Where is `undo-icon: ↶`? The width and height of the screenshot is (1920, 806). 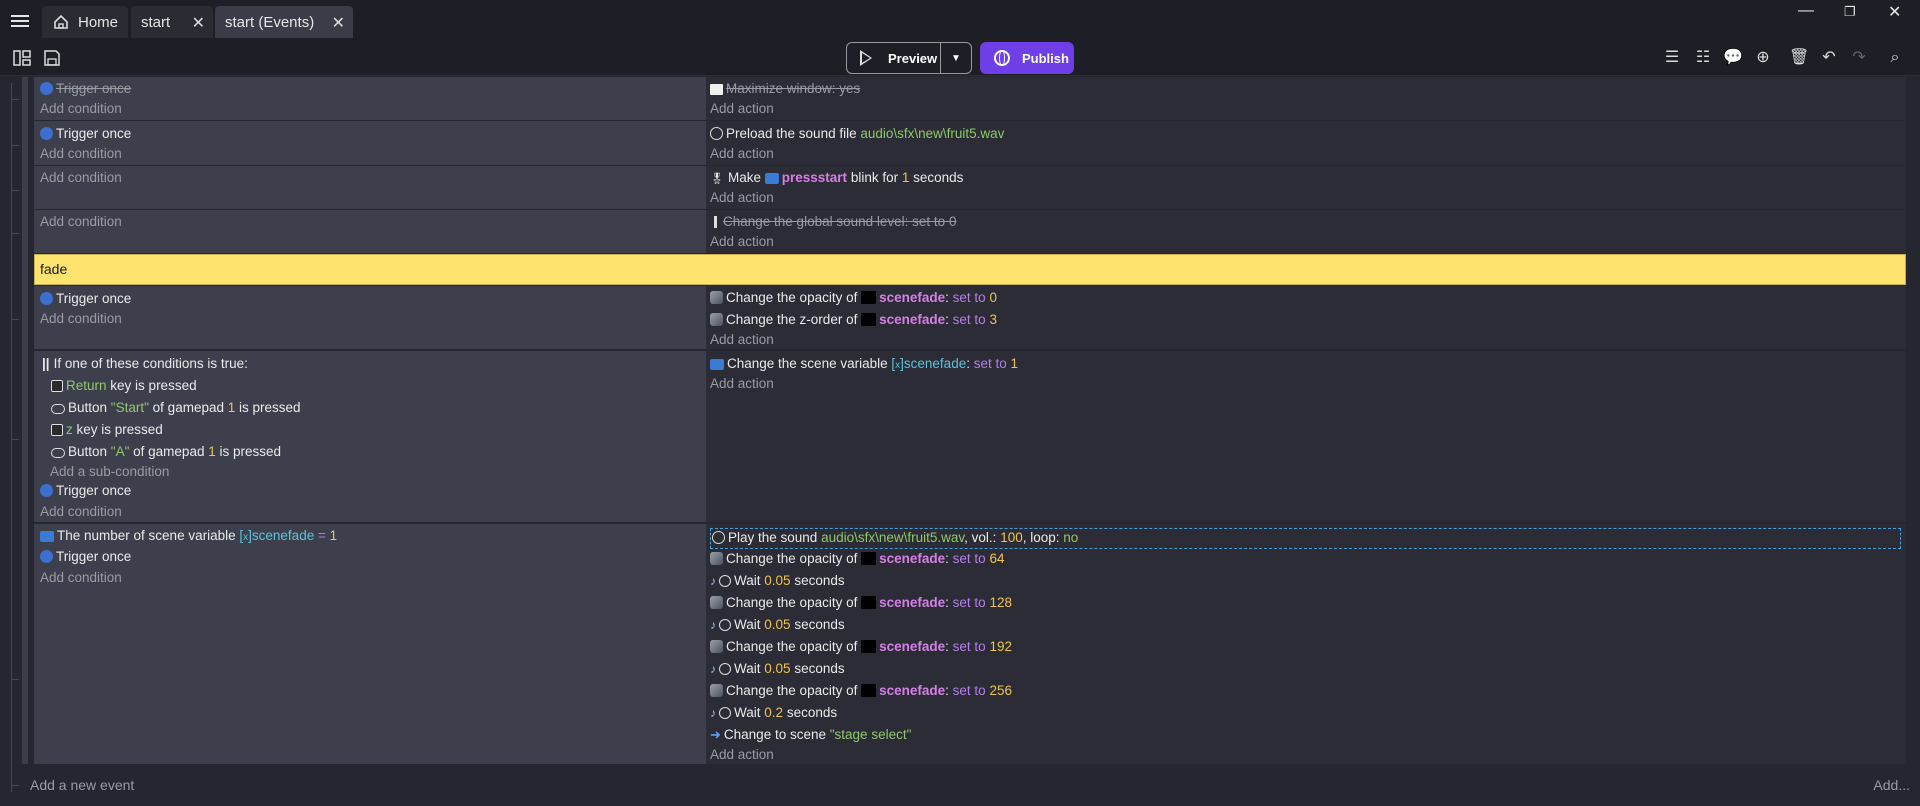 undo-icon: ↶ is located at coordinates (1829, 58).